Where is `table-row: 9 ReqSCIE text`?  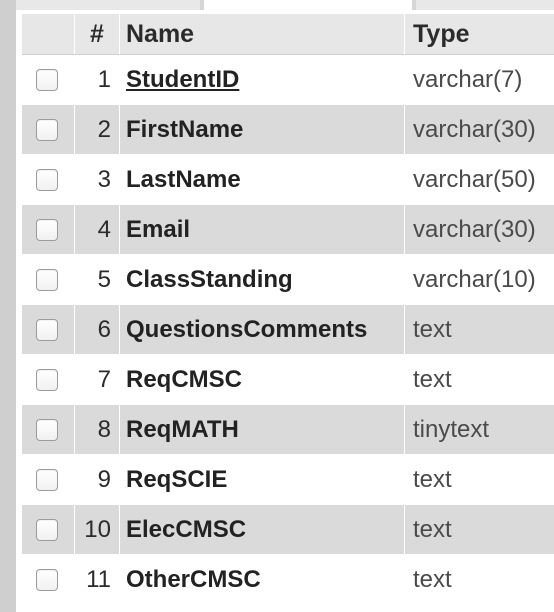
table-row: 9 ReqSCIE text is located at coordinates (288, 480).